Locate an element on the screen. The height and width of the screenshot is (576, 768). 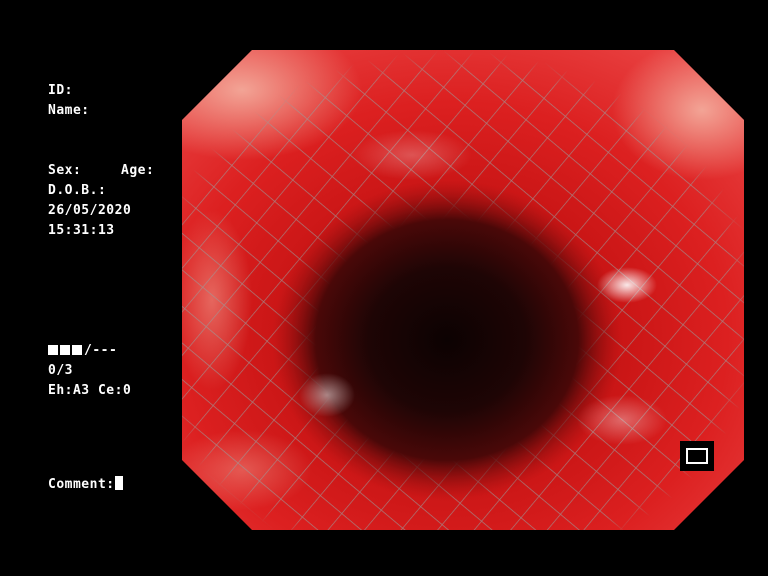
comment-field: Comment: is located at coordinates (85, 484).